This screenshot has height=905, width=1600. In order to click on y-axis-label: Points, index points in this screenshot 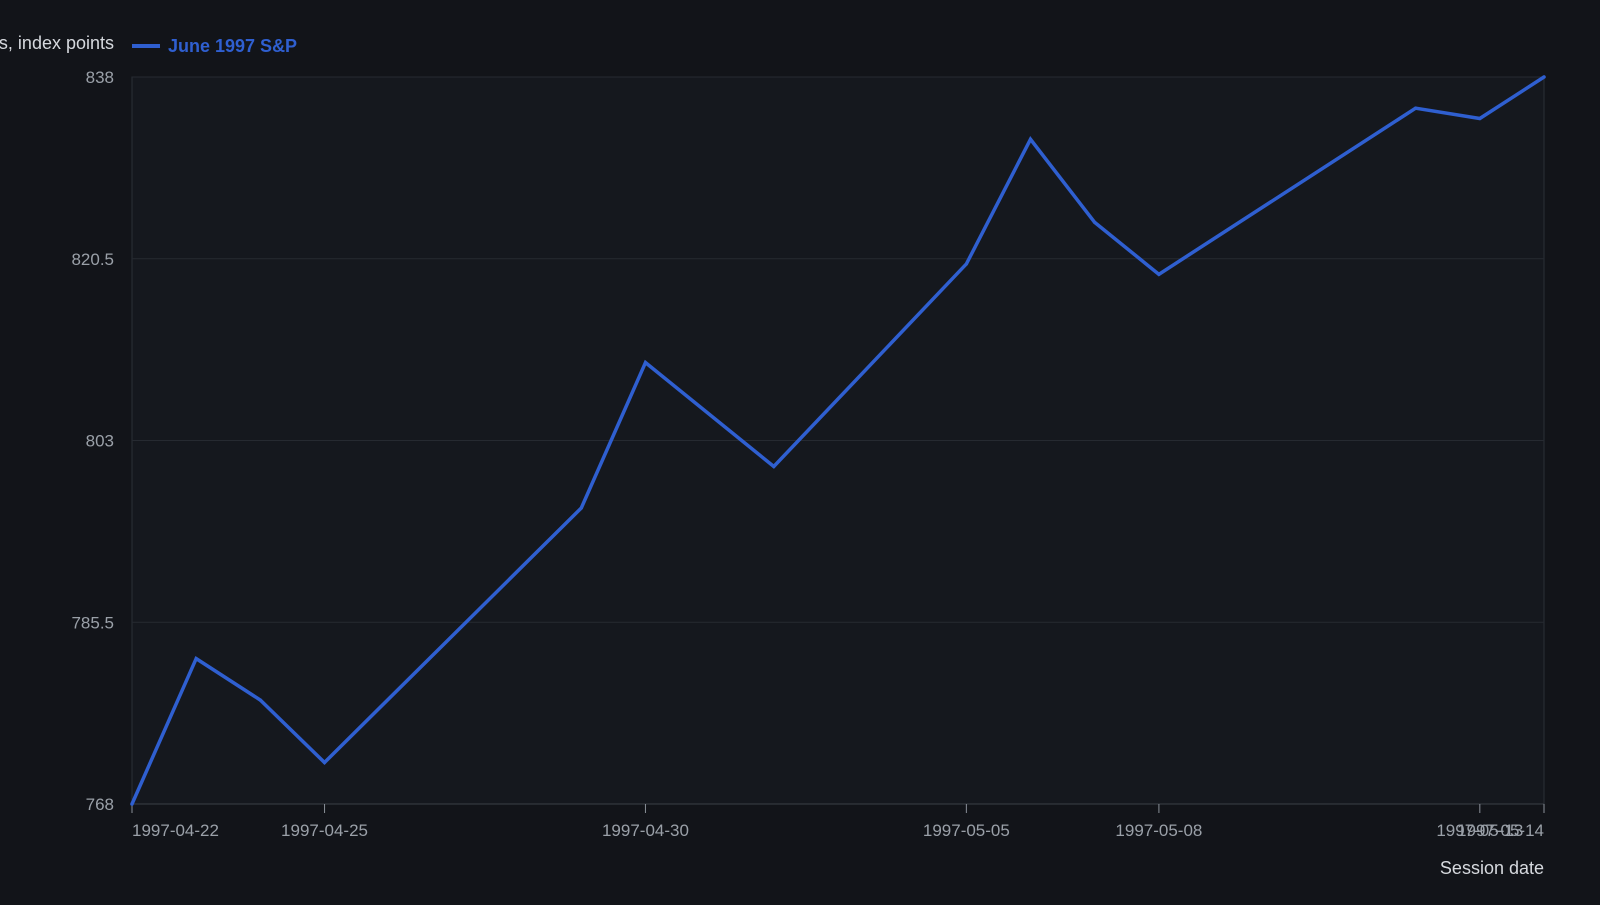, I will do `click(57, 43)`.